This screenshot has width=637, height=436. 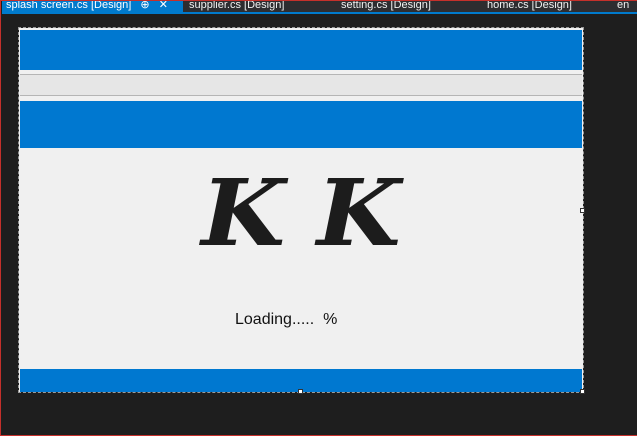 I want to click on tab-label: setting.cs [Design], so click(x=386, y=6).